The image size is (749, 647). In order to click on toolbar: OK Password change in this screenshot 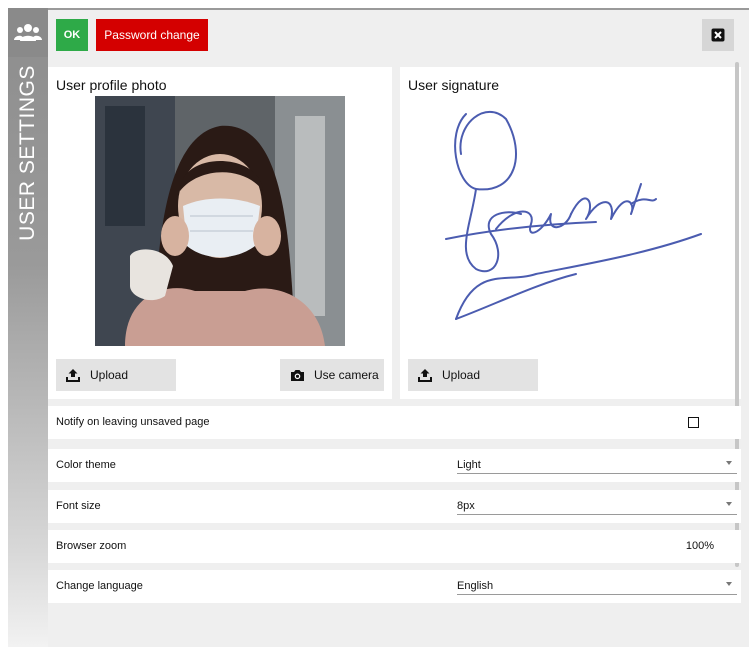, I will do `click(398, 38)`.